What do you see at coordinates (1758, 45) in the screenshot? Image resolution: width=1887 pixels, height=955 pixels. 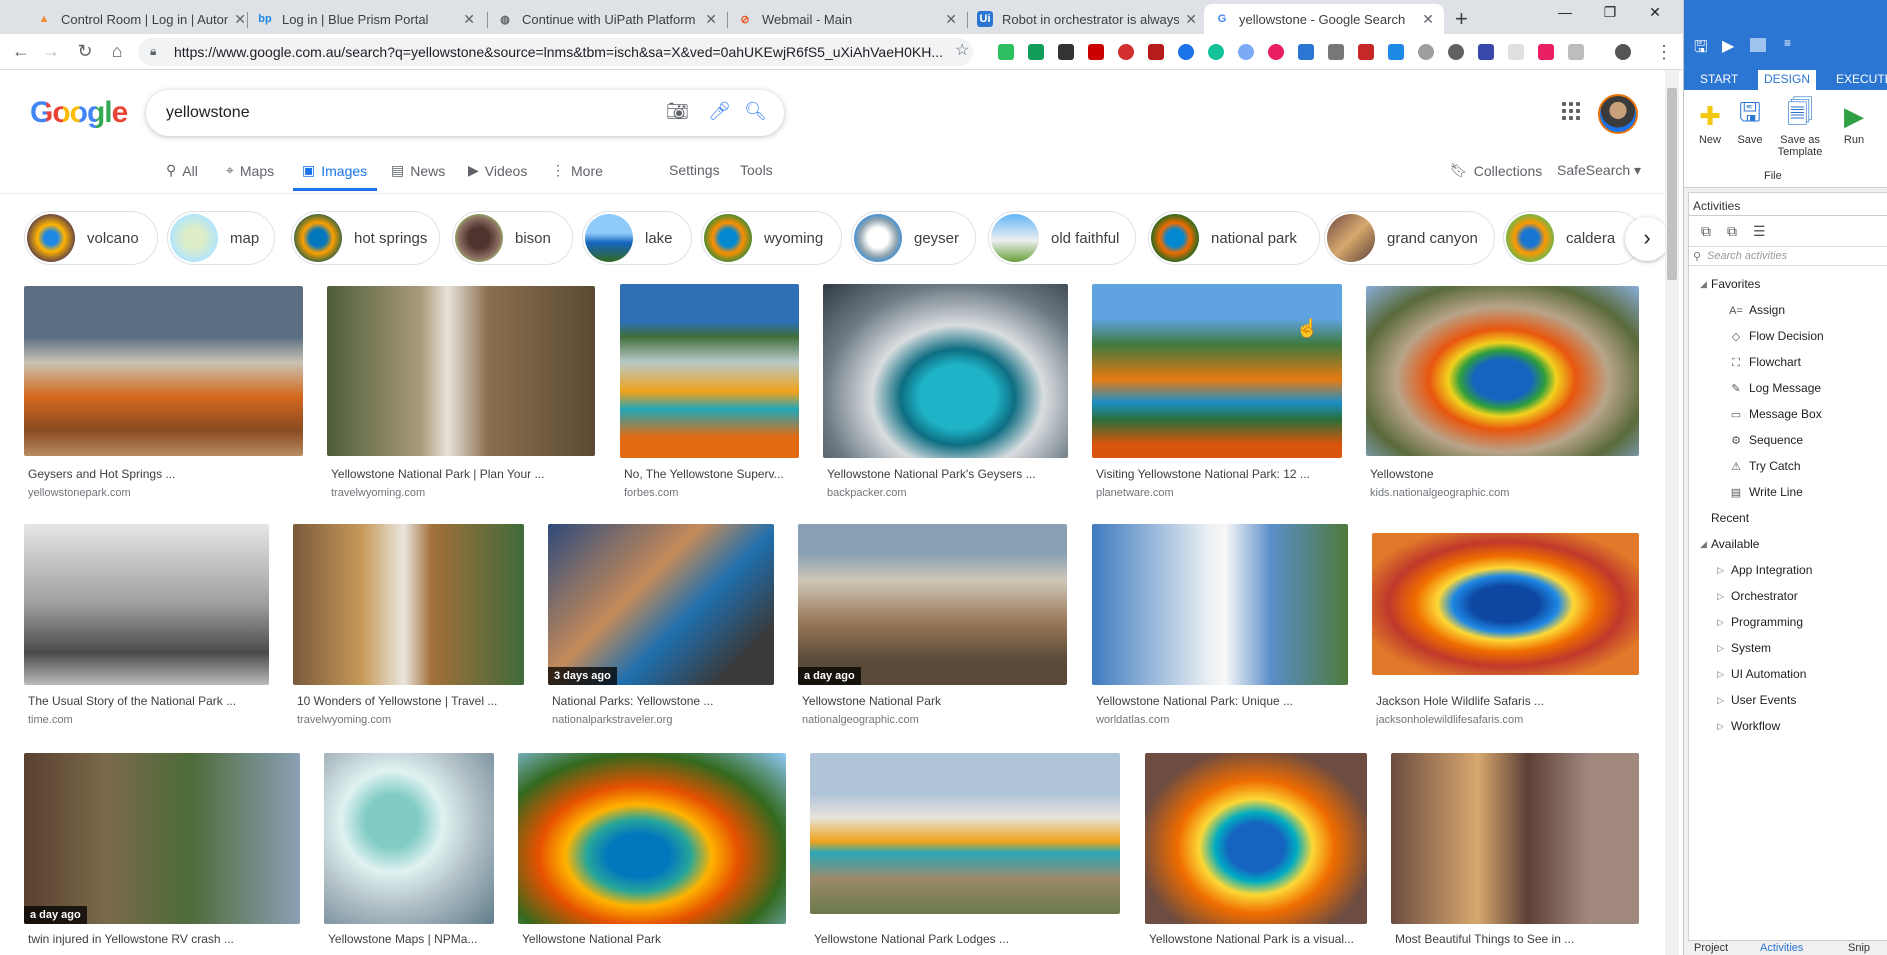 I see `stop-icon` at bounding box center [1758, 45].